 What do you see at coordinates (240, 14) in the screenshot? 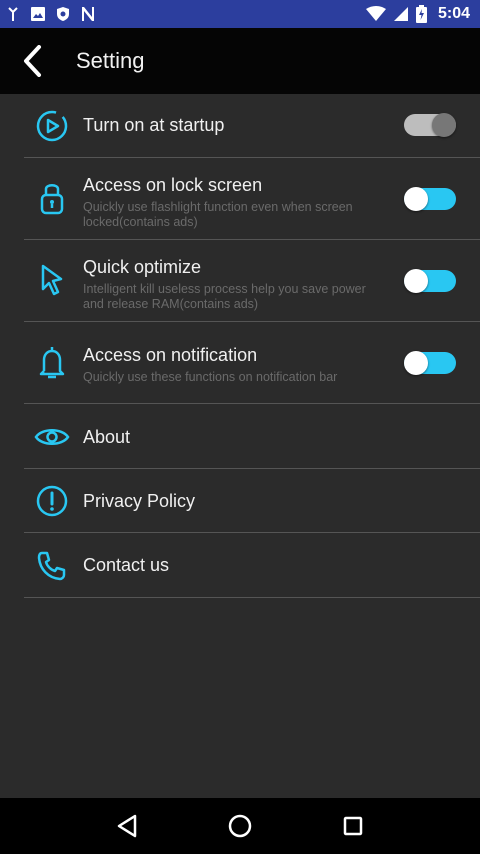
I see `status-bar: 5:04` at bounding box center [240, 14].